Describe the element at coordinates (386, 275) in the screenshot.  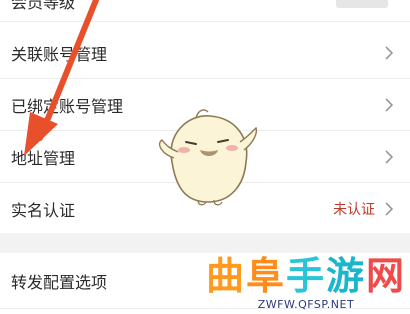
I see `watermark-char: 网` at that location.